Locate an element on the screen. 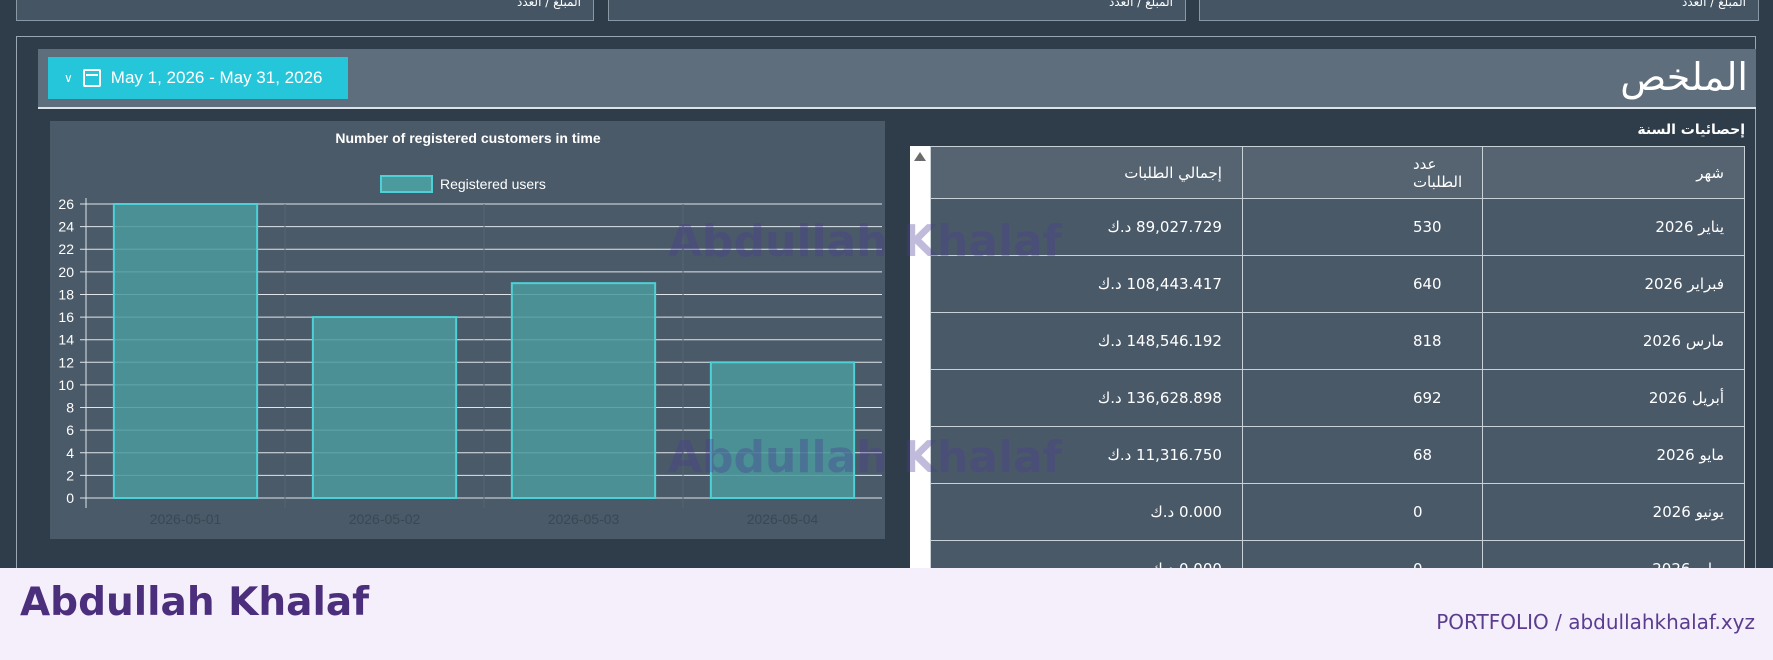 The height and width of the screenshot is (660, 1773). cell-count: 818 is located at coordinates (1362, 341).